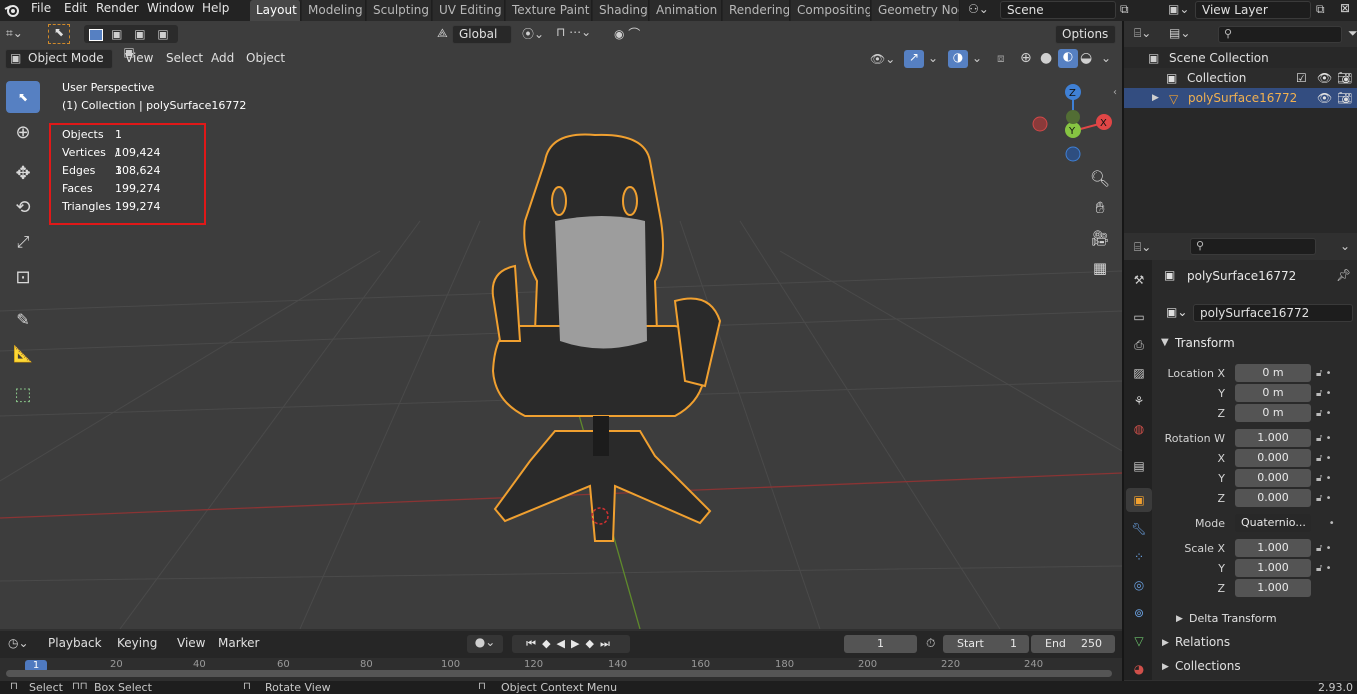  I want to click on object-name-input: polySurface16772, so click(1273, 313).